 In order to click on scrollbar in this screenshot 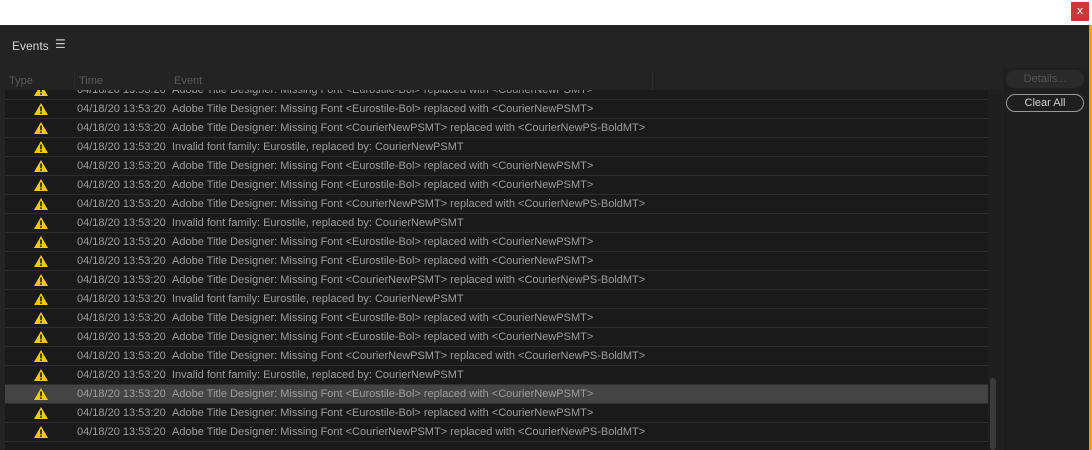, I will do `click(995, 270)`.